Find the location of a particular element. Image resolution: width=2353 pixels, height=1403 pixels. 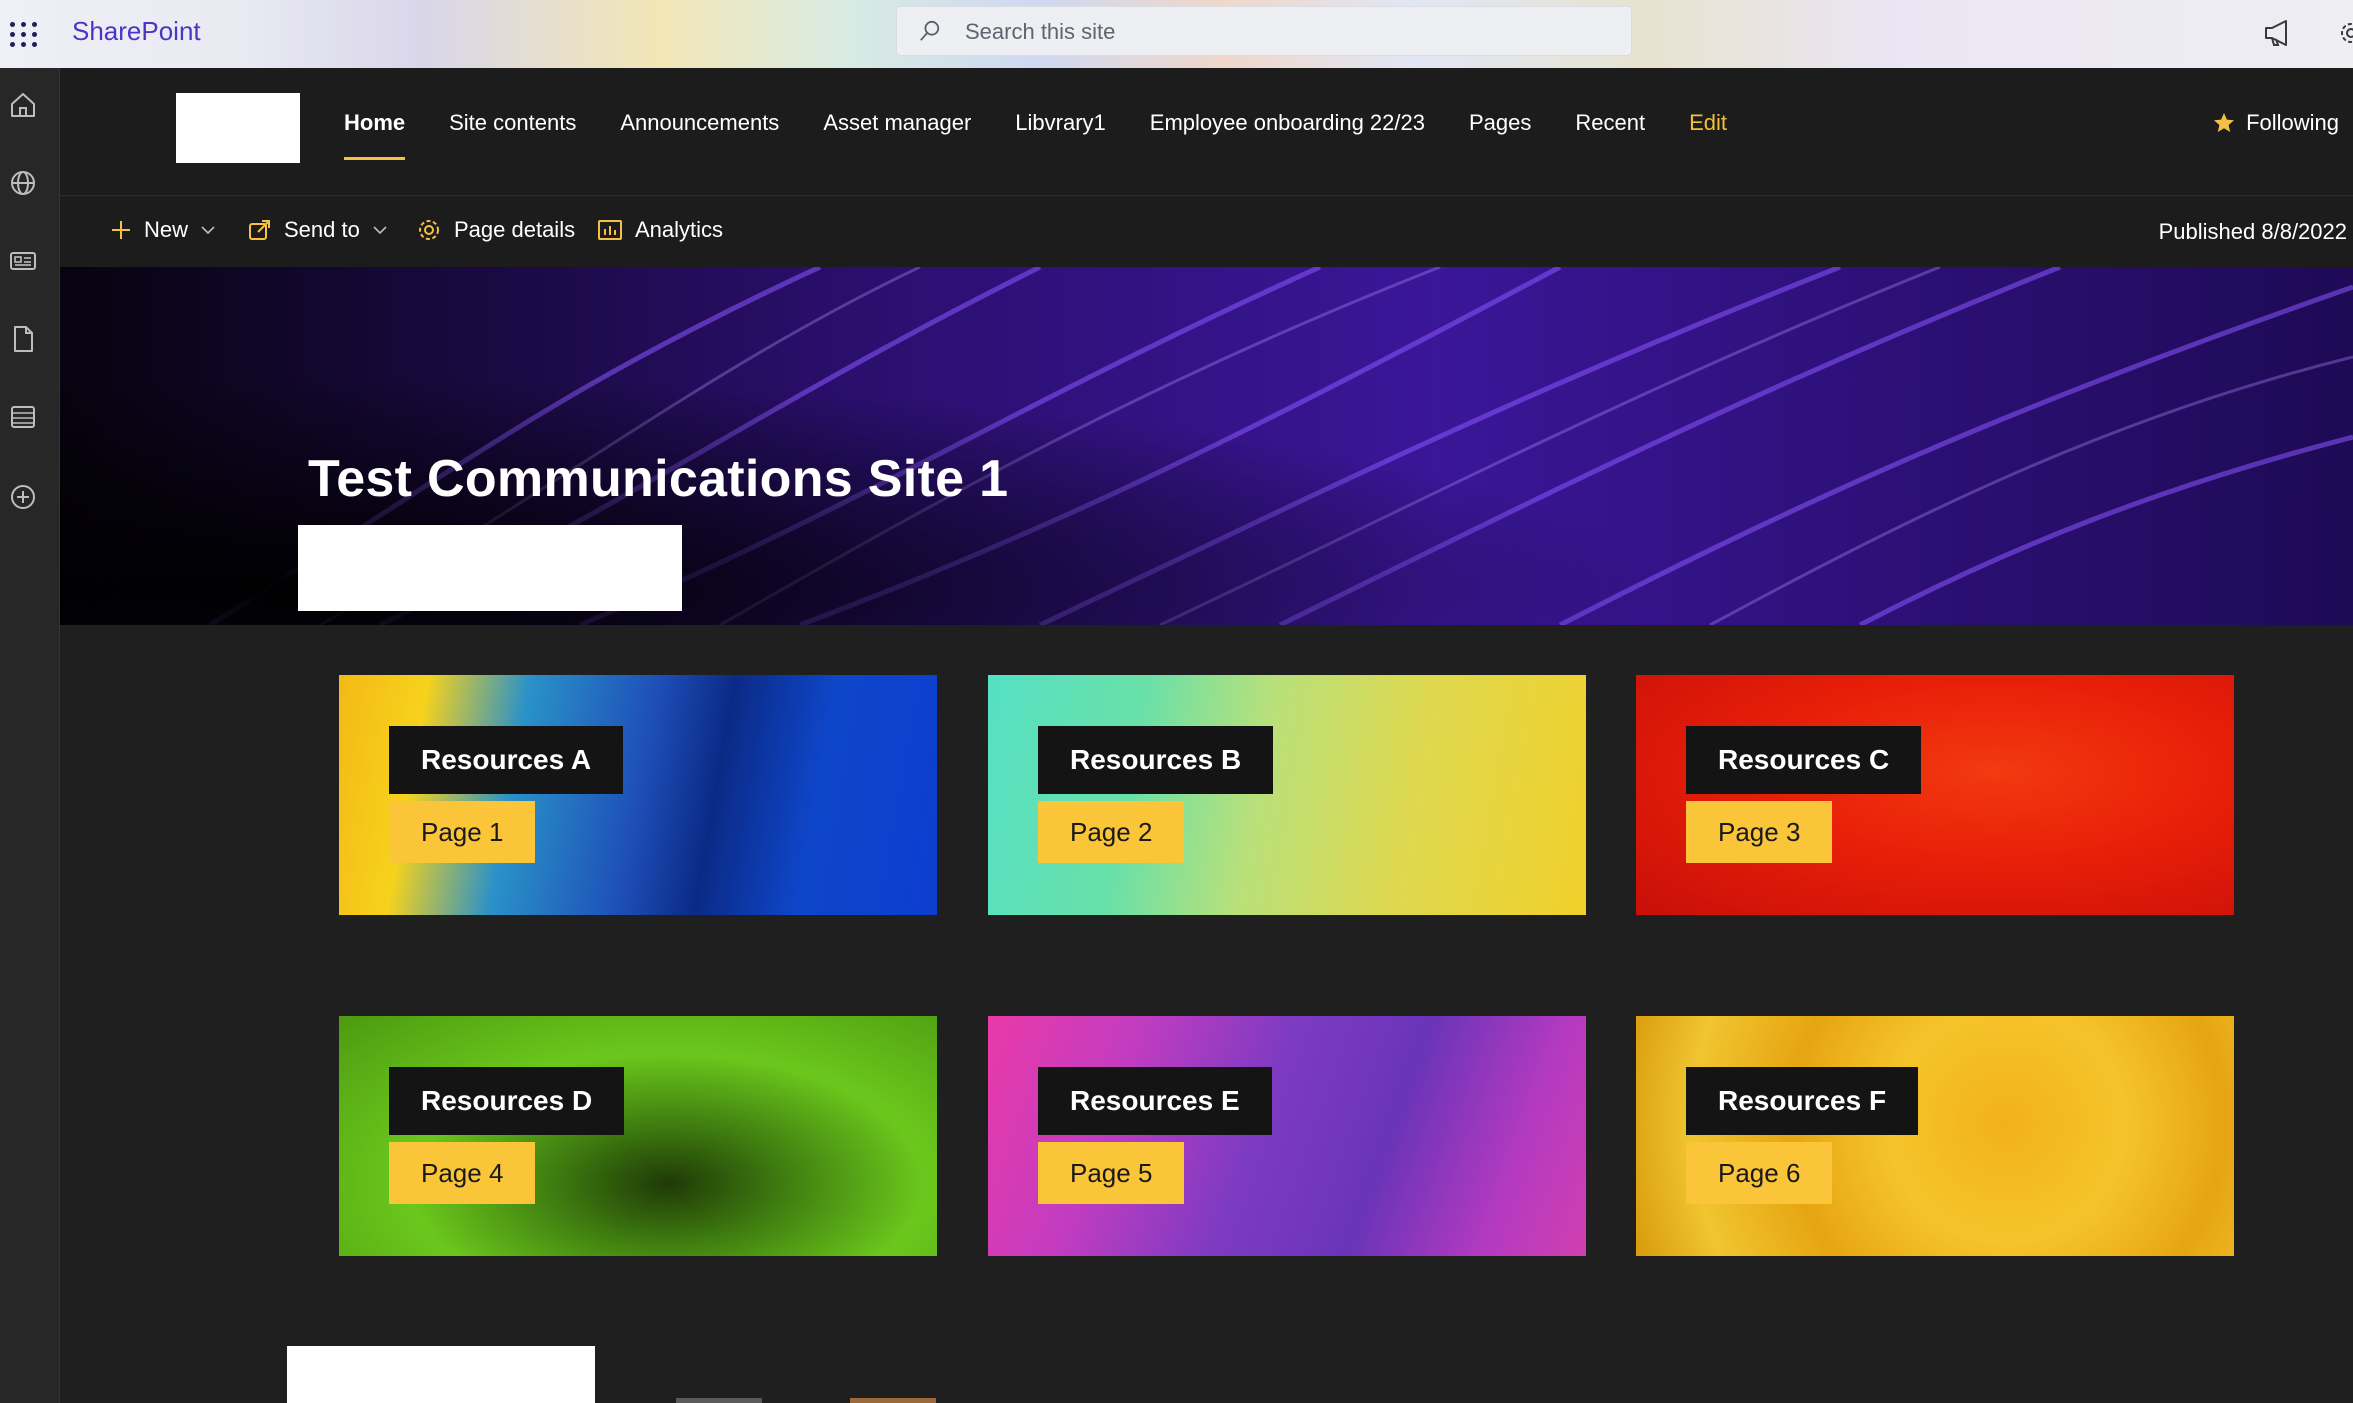

tile-page-link: Page 6 is located at coordinates (1759, 1173).